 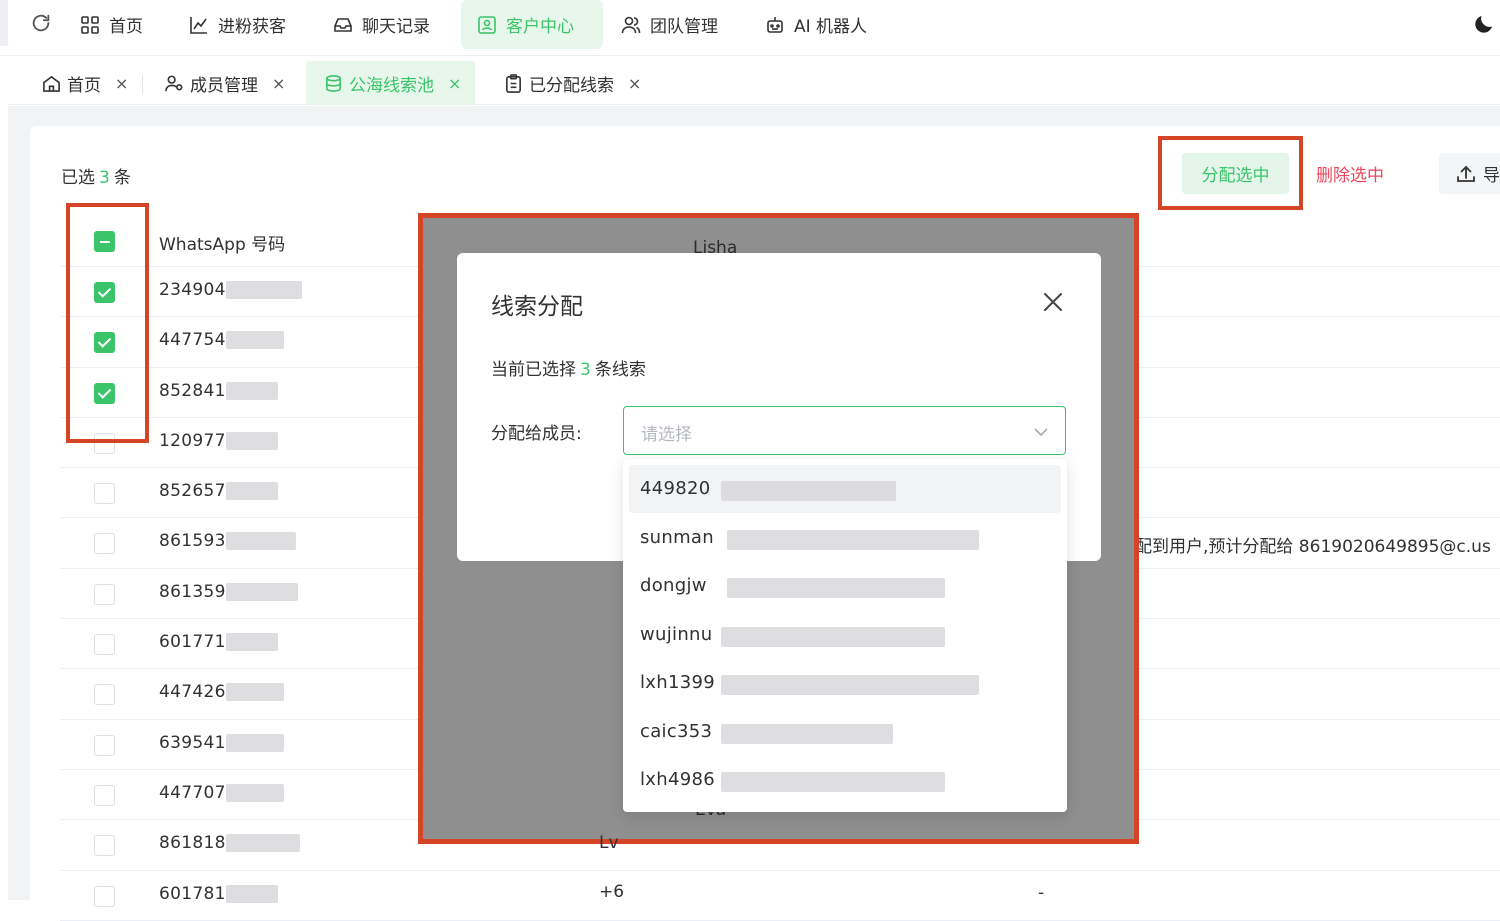 I want to click on export-button: 导, so click(x=1469, y=173).